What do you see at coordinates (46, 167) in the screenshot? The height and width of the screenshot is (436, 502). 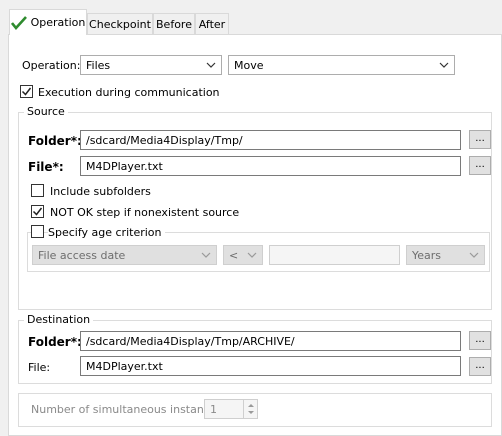 I see `source-file-label: File*:` at bounding box center [46, 167].